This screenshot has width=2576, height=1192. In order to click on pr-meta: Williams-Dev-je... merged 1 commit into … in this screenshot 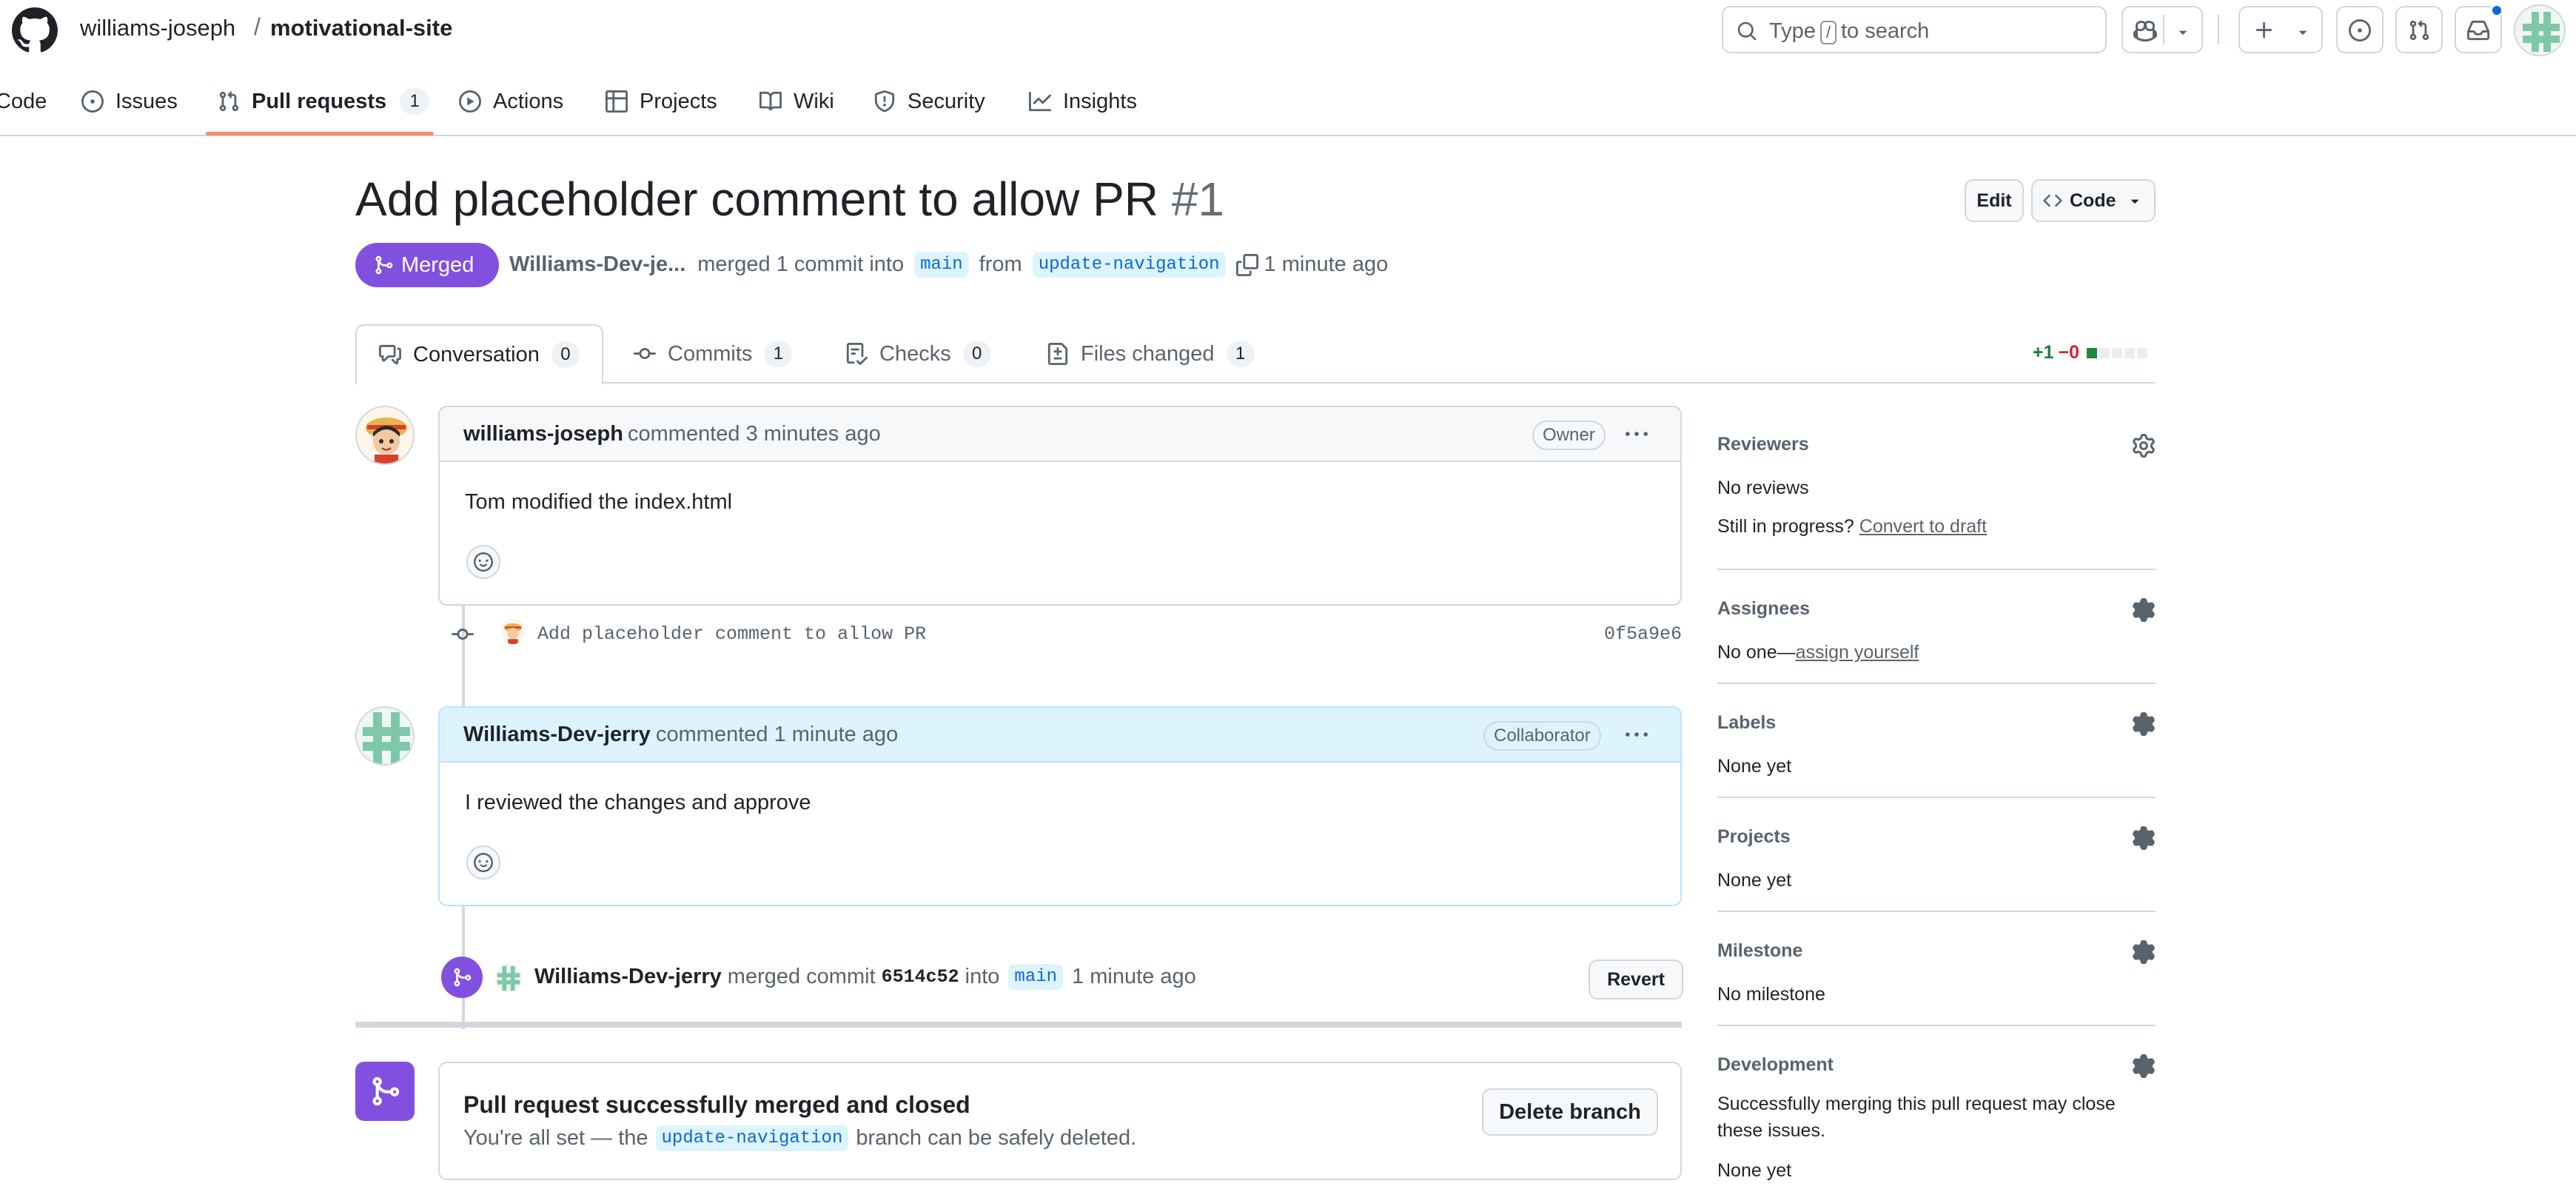, I will do `click(948, 265)`.